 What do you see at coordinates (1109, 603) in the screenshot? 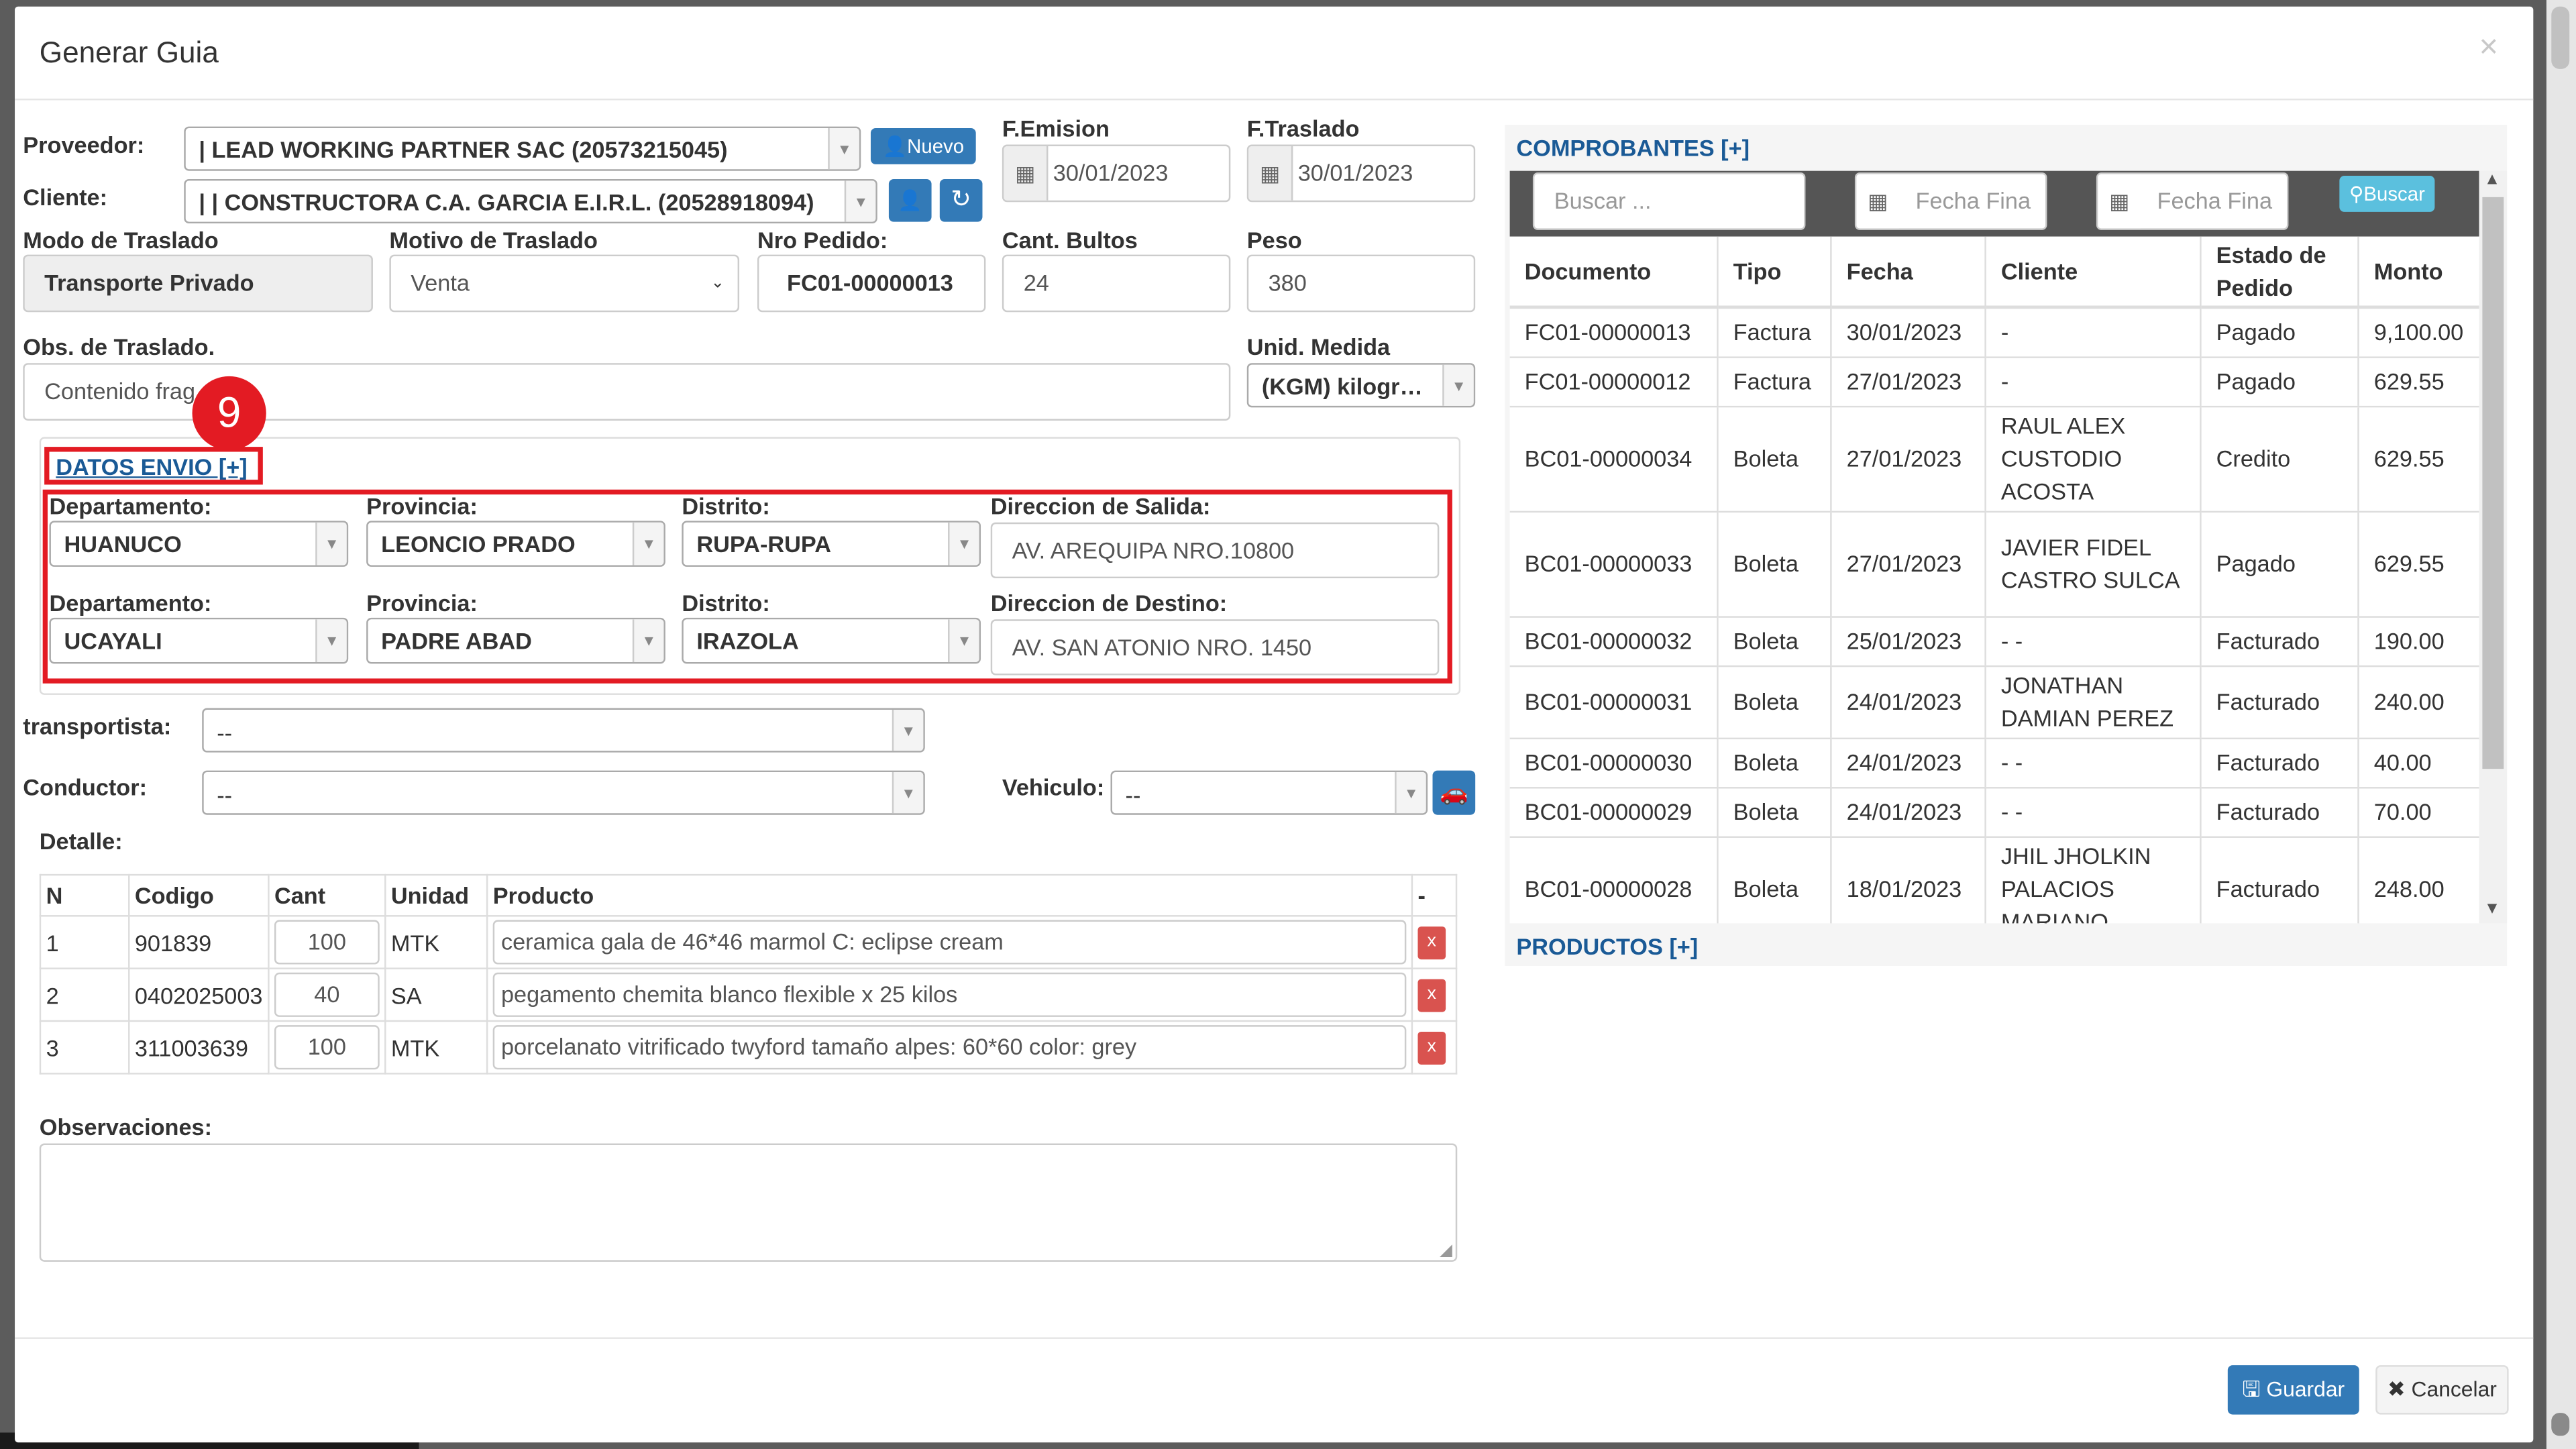
I see `direccion-destino-label: Direccion de Destino:` at bounding box center [1109, 603].